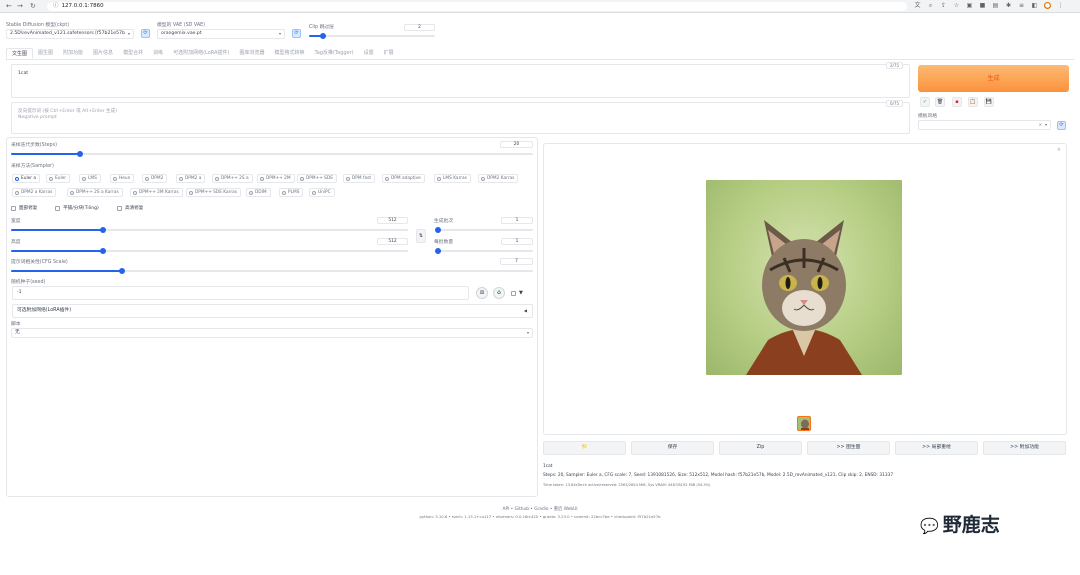  I want to click on sampler-radio: LMS, so click(90, 178).